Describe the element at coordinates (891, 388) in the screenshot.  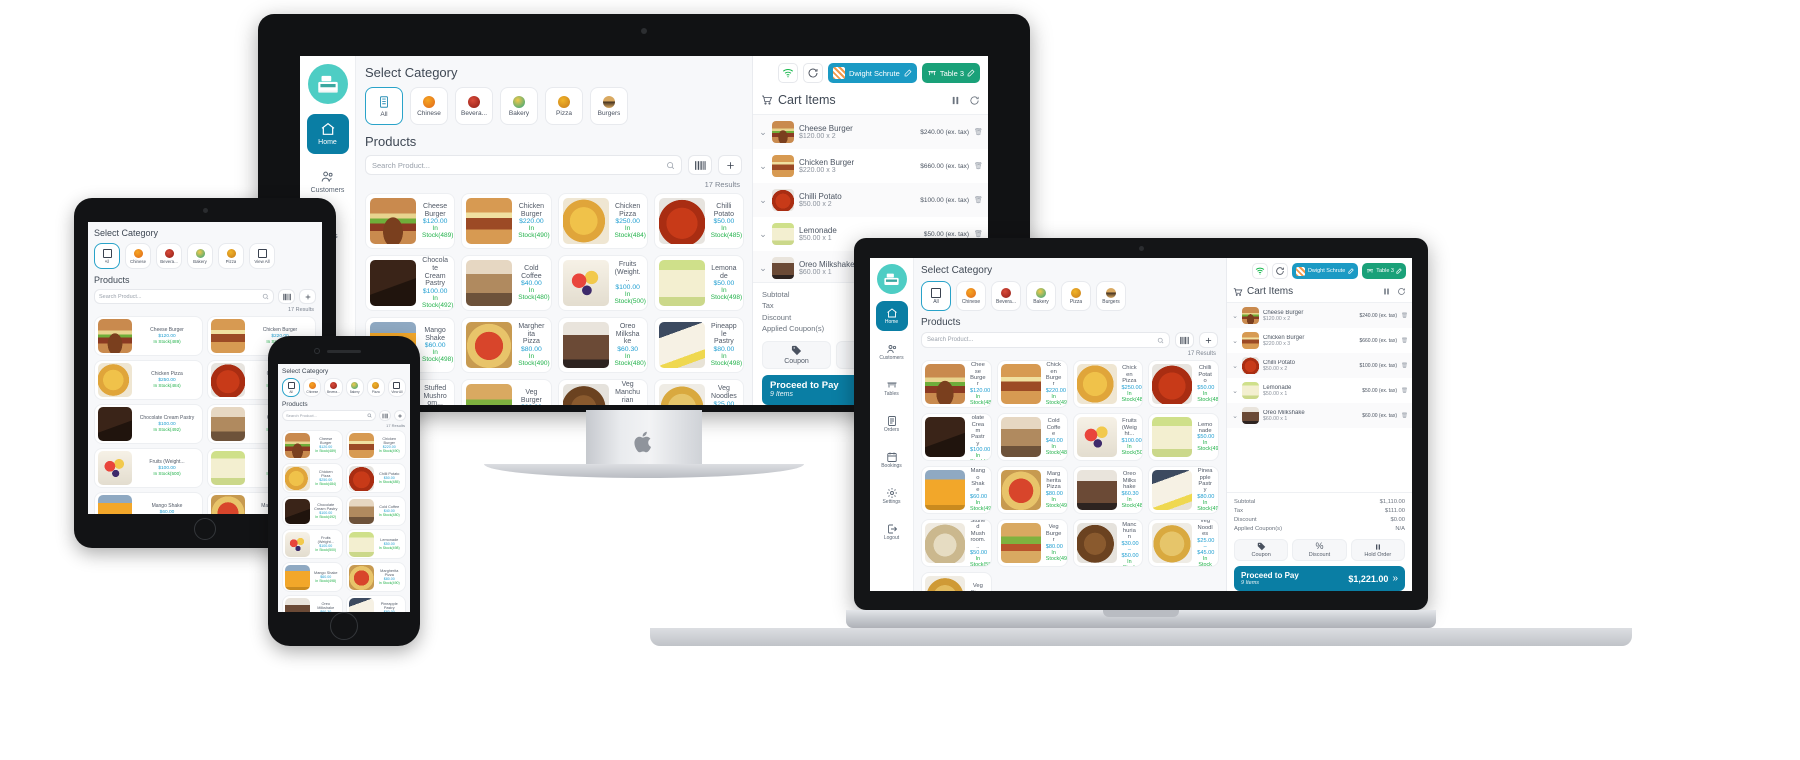
I see `sidebar-item-tables: Tables` at that location.